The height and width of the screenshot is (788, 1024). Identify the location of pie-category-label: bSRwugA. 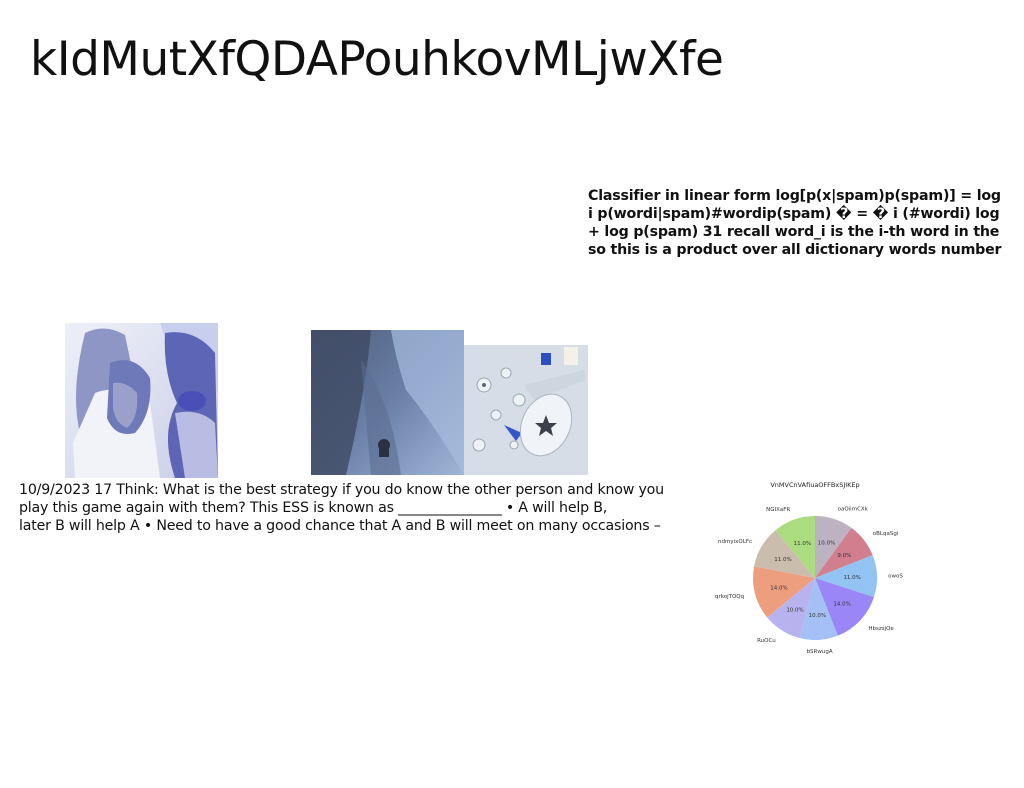
(820, 652).